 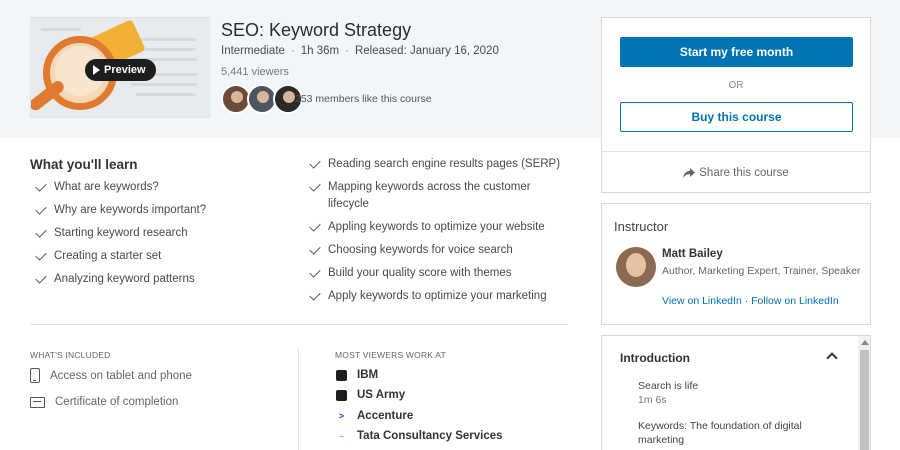 I want to click on contents-item-title: Search is life, so click(x=668, y=386).